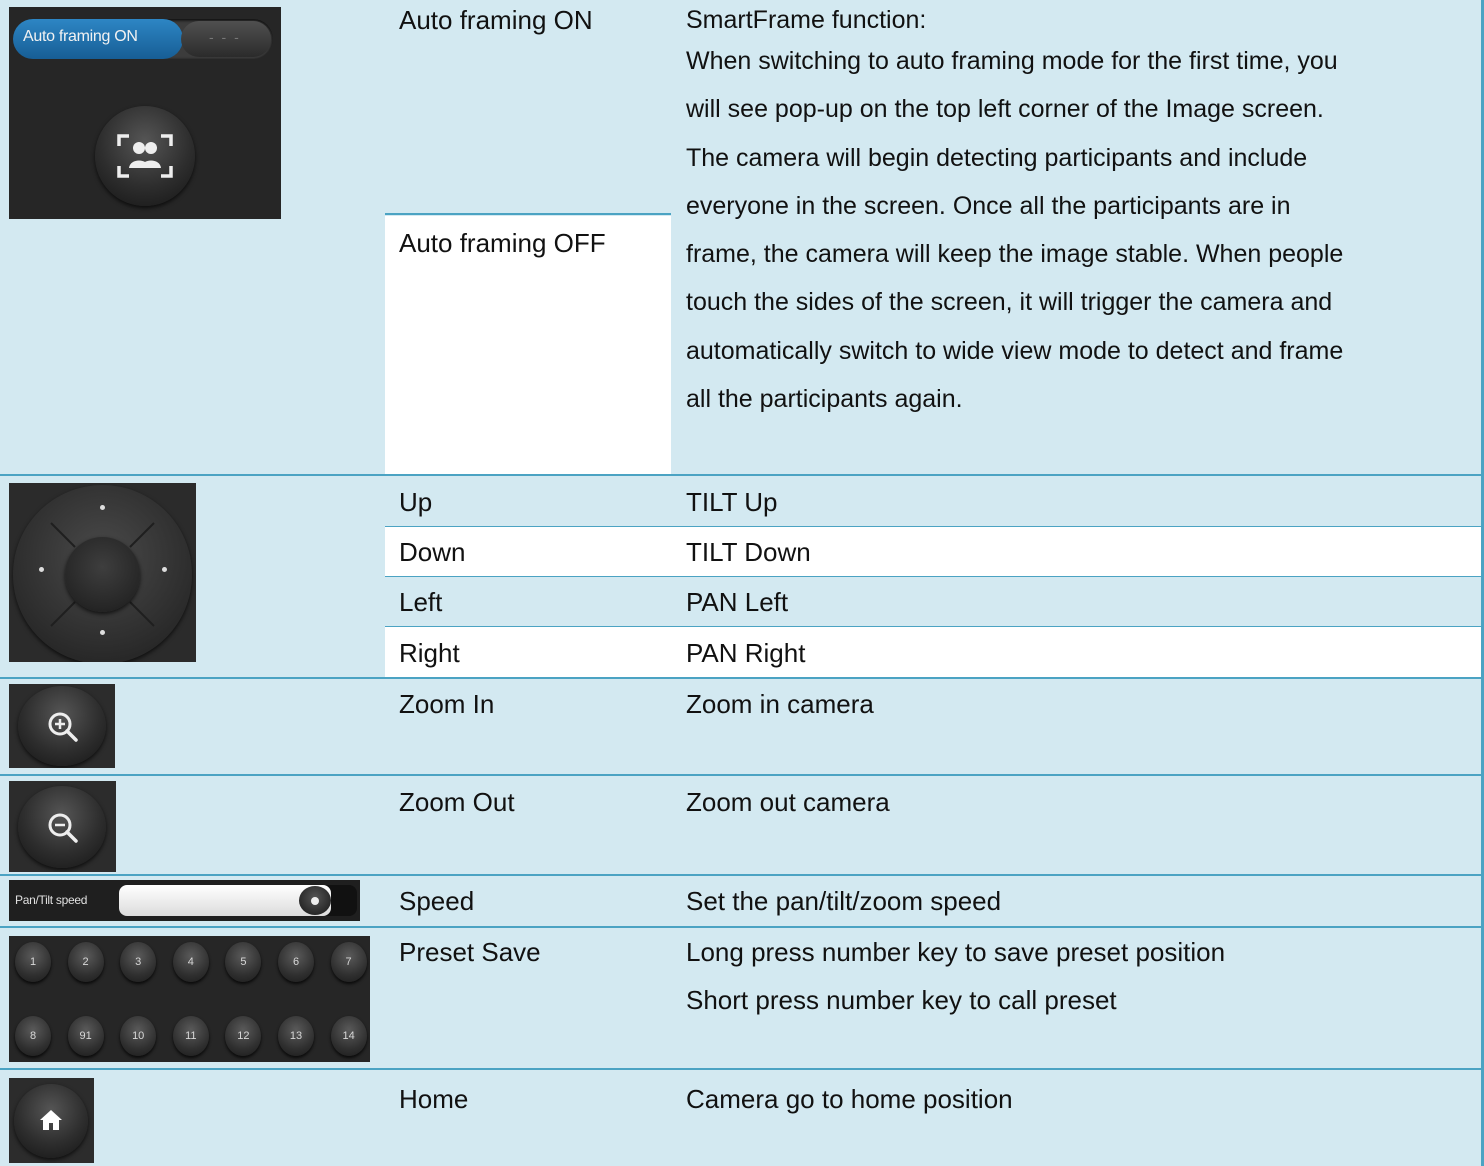  I want to click on people-frame-icon, so click(145, 156).